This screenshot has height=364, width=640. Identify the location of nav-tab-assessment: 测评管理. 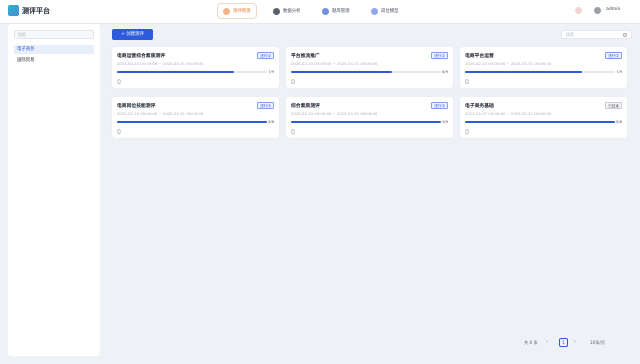
(237, 11).